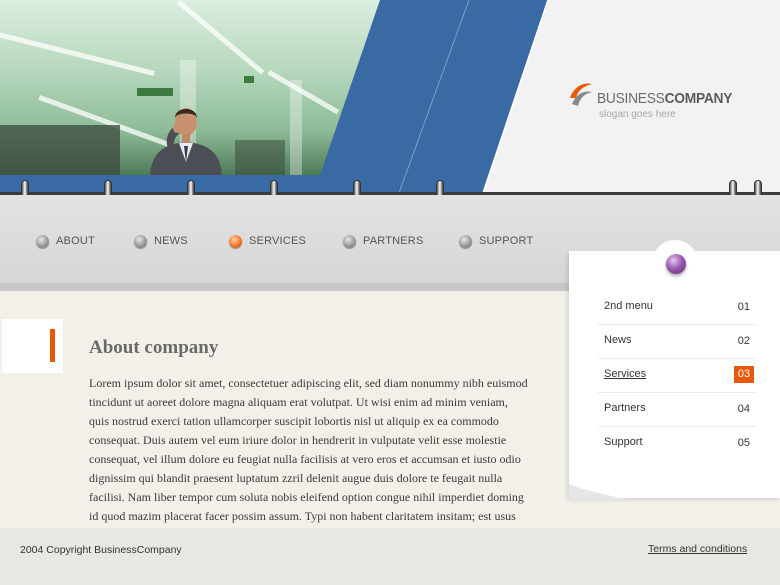 This screenshot has width=780, height=585. Describe the element at coordinates (697, 549) in the screenshot. I see `terms-link: Terms and conditions` at that location.